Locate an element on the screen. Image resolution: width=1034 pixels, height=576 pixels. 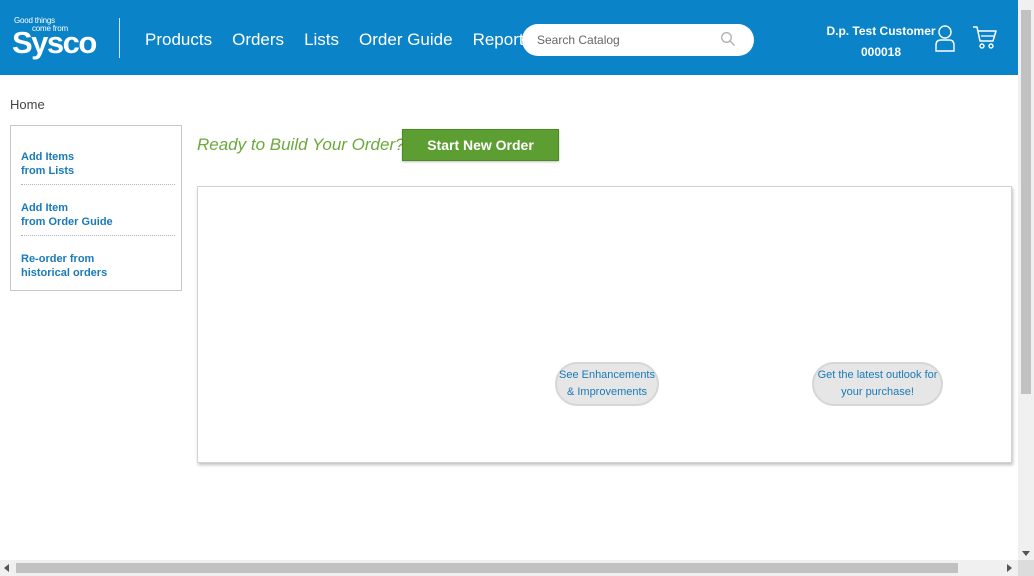
sysco-logo: Good things come from Sysco is located at coordinates (57, 37).